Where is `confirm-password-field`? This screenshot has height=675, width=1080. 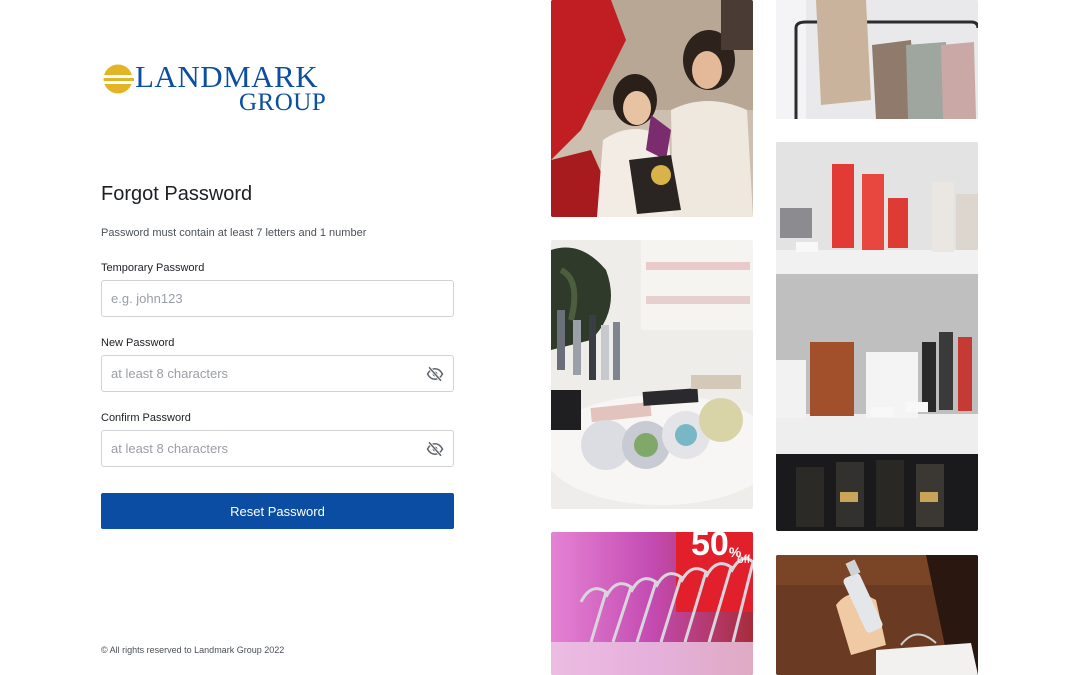 confirm-password-field is located at coordinates (277, 448).